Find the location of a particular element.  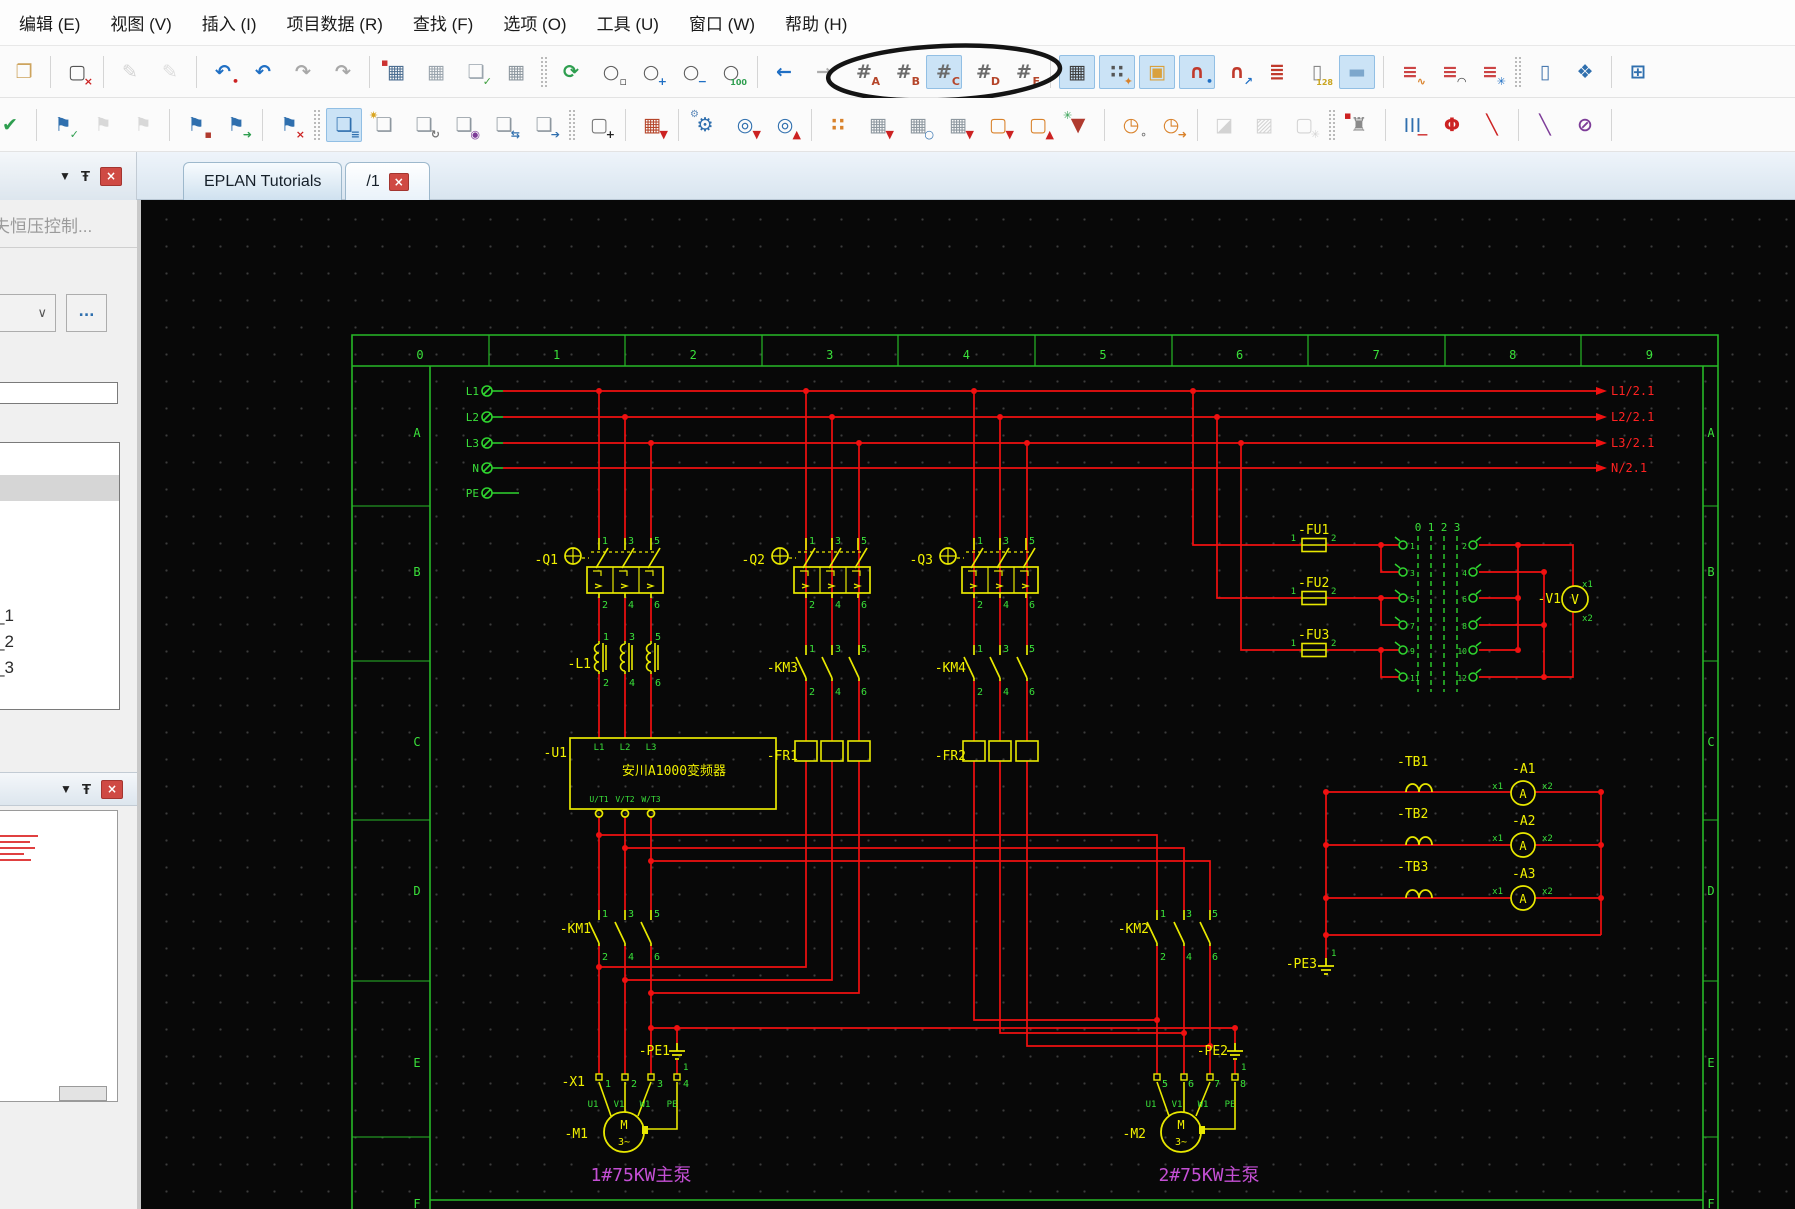

page-copy-icon: ❏ ⇆ is located at coordinates (504, 125).